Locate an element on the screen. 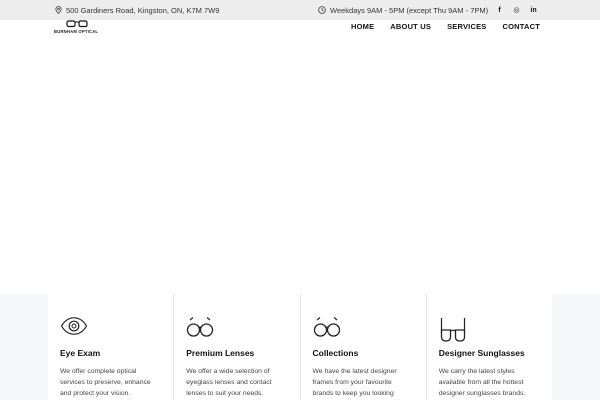  nav-contact: CONTACT is located at coordinates (521, 26).